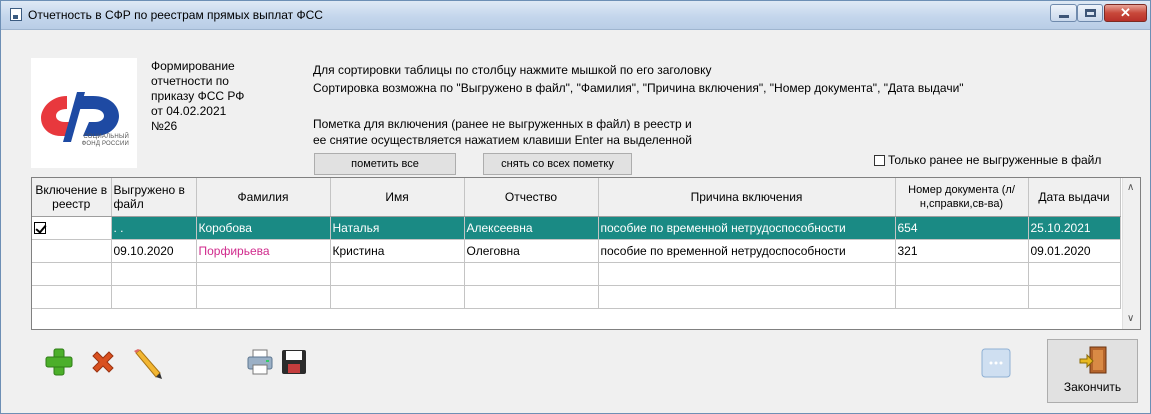 The height and width of the screenshot is (414, 1151). What do you see at coordinates (397, 251) in the screenshot?
I see `name-cell: Кристина` at bounding box center [397, 251].